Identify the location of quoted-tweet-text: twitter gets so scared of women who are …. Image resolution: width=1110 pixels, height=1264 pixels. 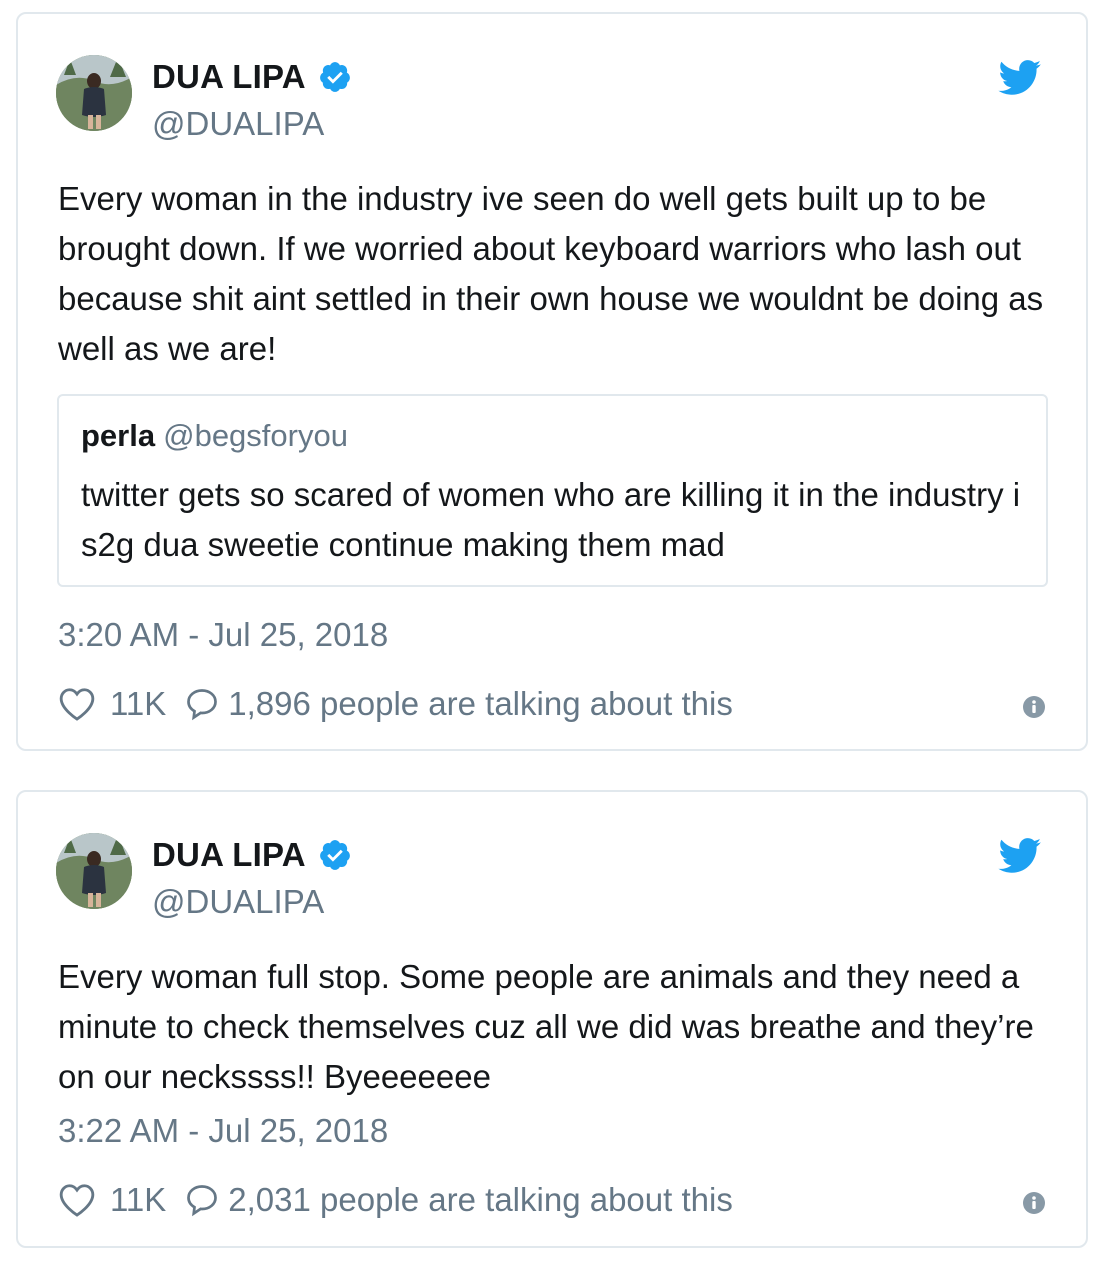
(551, 519).